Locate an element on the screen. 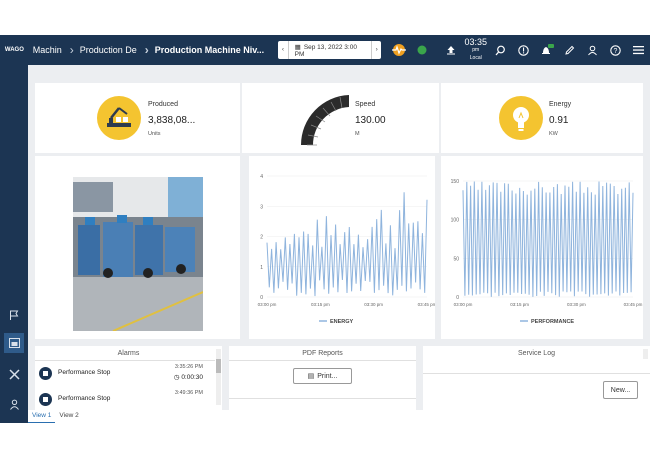 This screenshot has height=458, width=650. alarm-duration-wrap: ◷ 0:00:30 is located at coordinates (188, 377).